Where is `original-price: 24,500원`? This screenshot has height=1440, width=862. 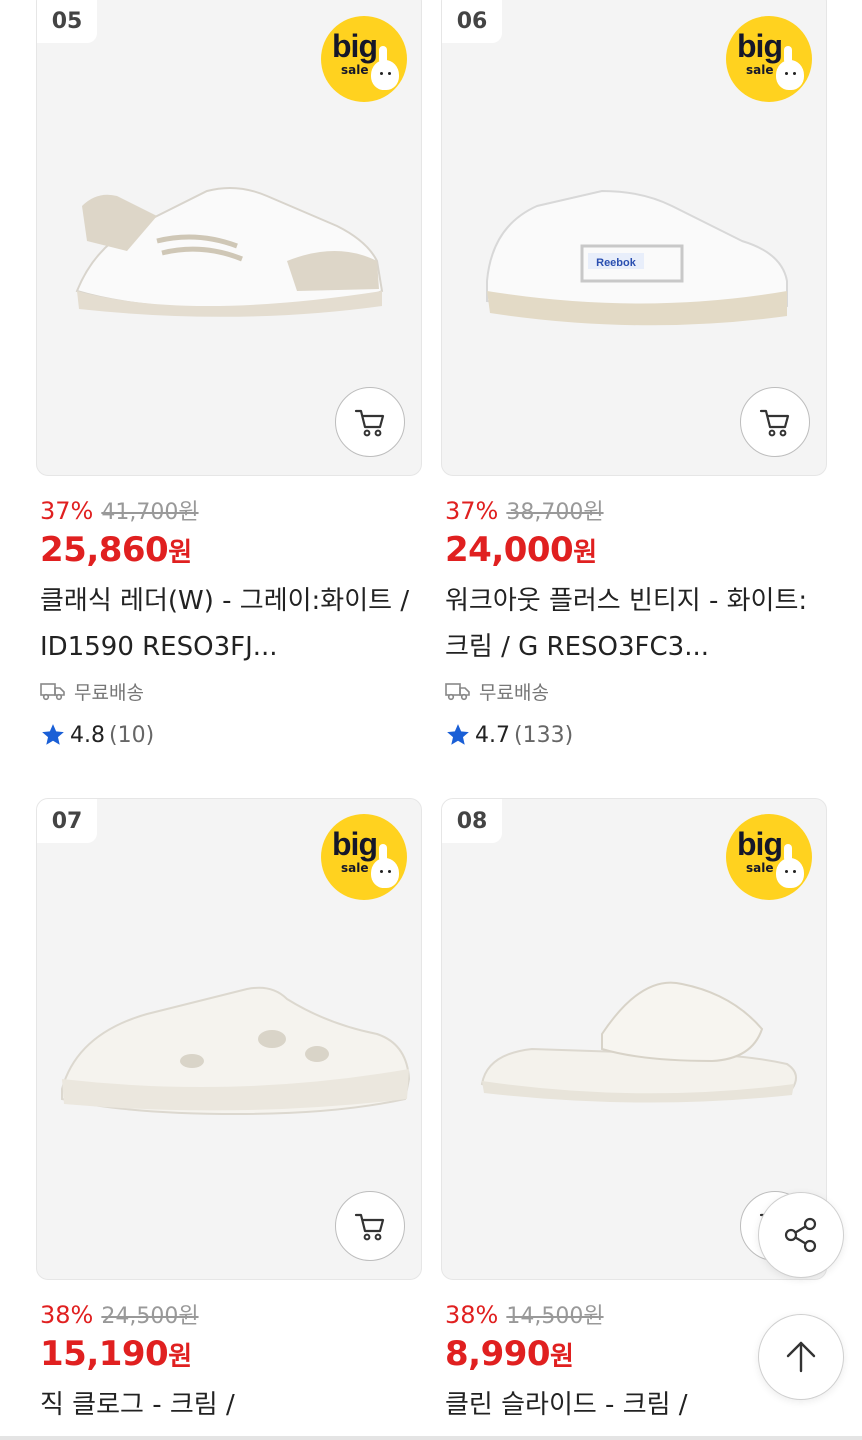 original-price: 24,500원 is located at coordinates (150, 1316).